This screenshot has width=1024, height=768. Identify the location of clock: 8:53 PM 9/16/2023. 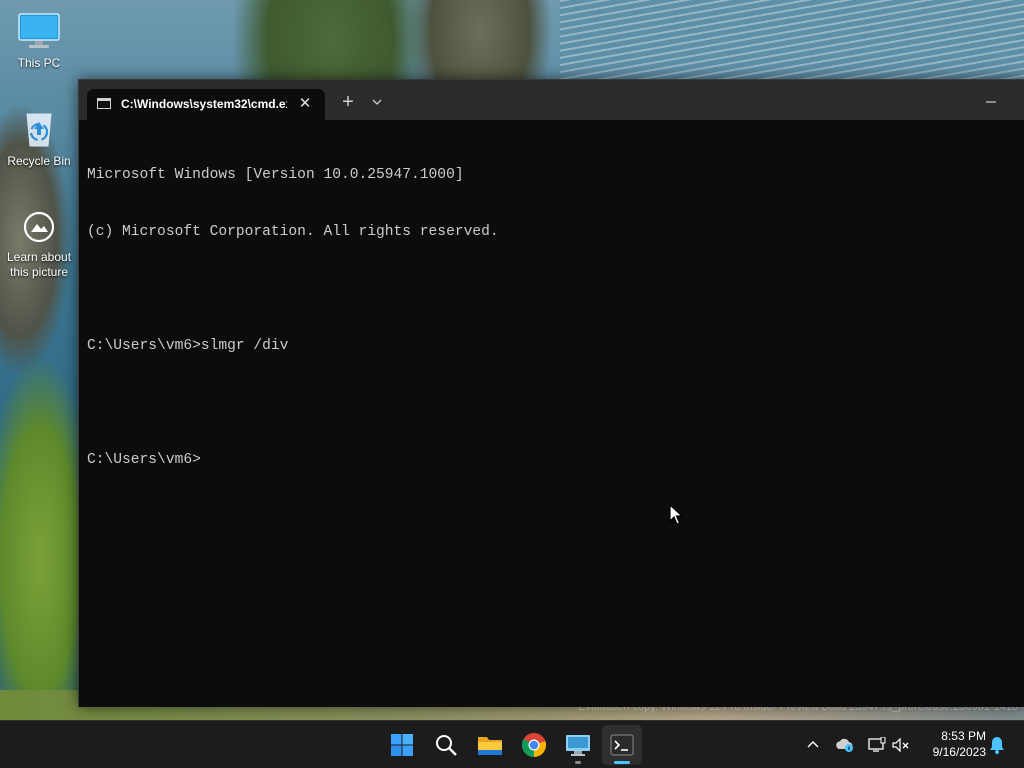
(952, 744).